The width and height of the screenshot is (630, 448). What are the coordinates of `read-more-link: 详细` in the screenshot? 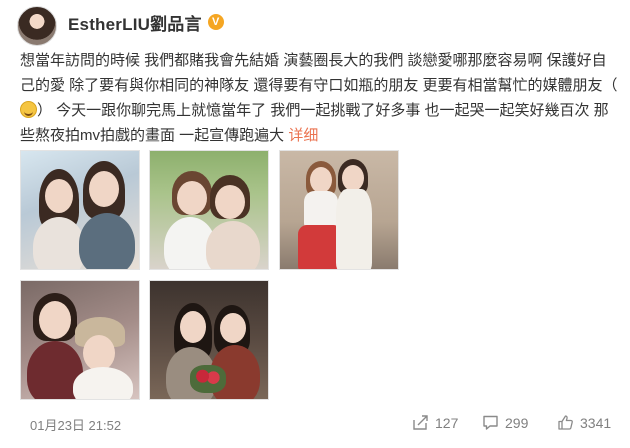 It's located at (303, 135).